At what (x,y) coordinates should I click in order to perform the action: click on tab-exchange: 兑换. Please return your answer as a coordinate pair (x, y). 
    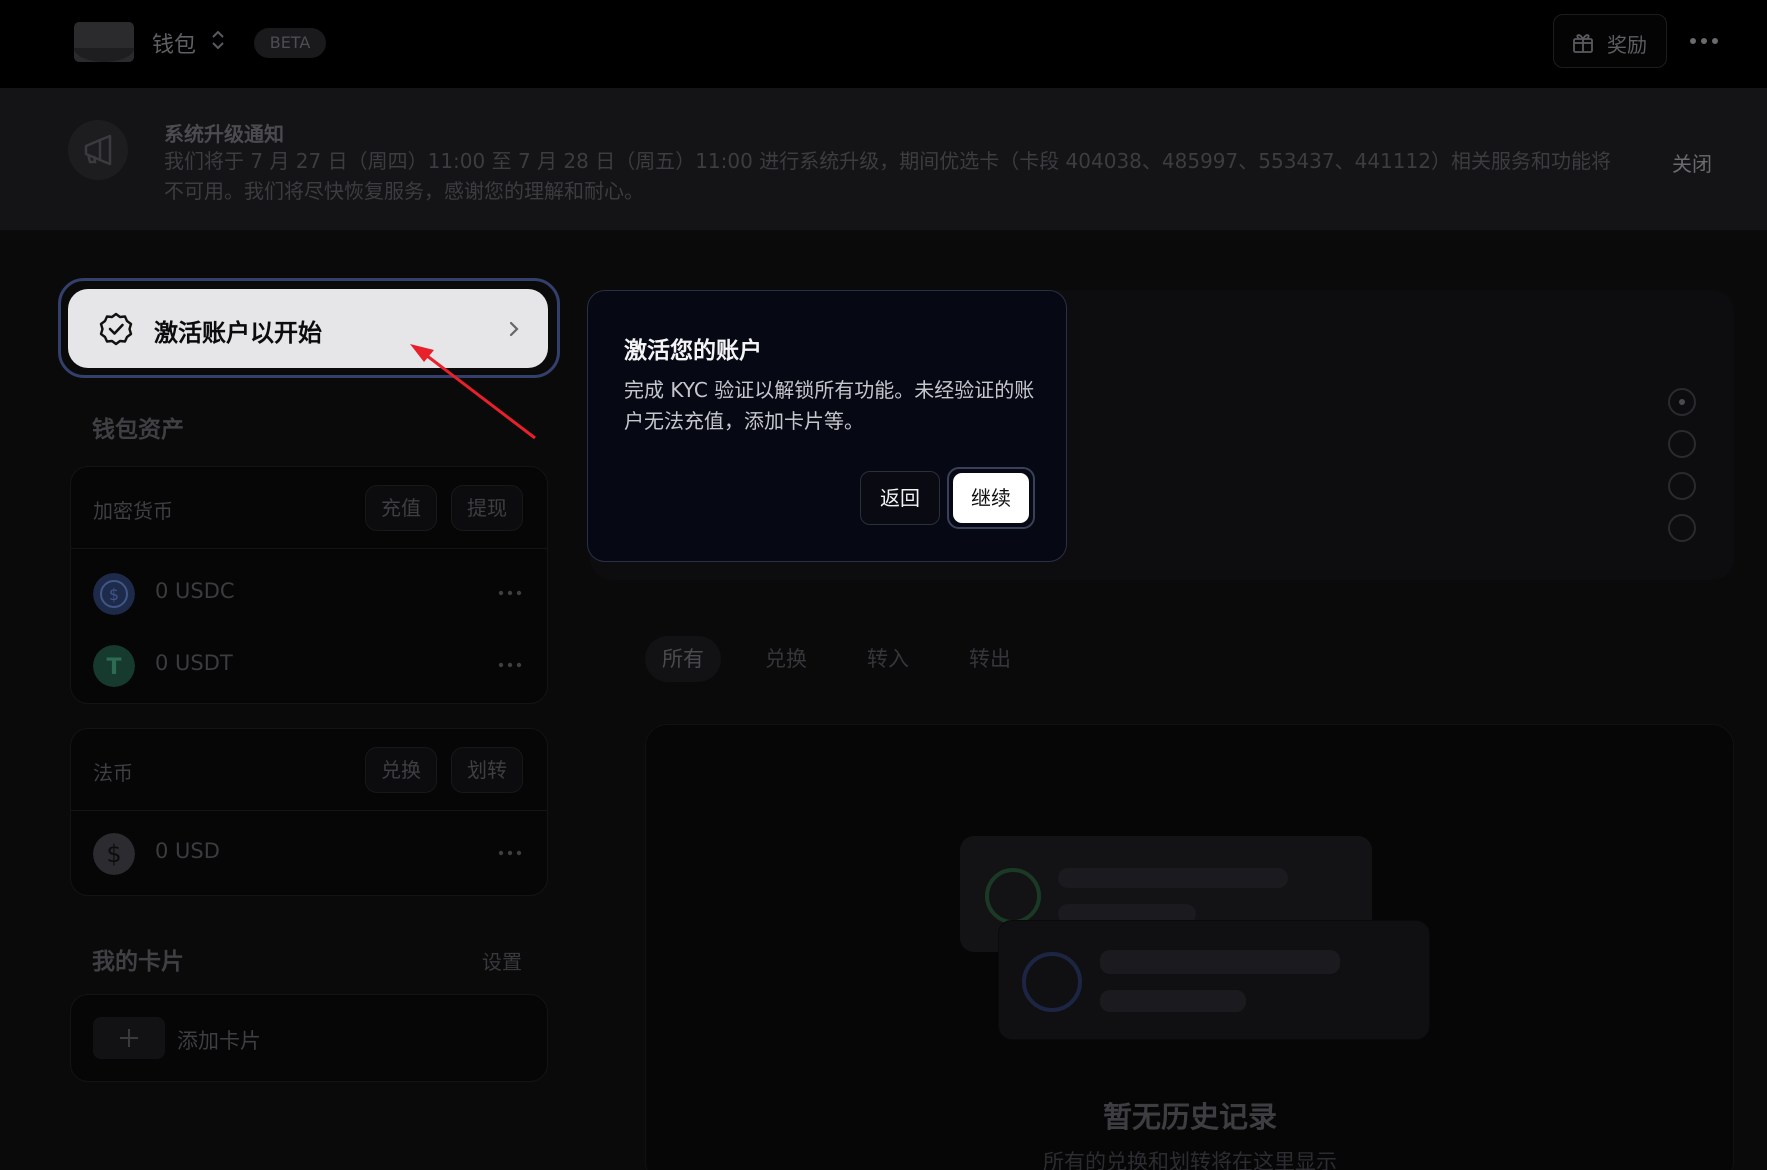
    Looking at the image, I should click on (786, 659).